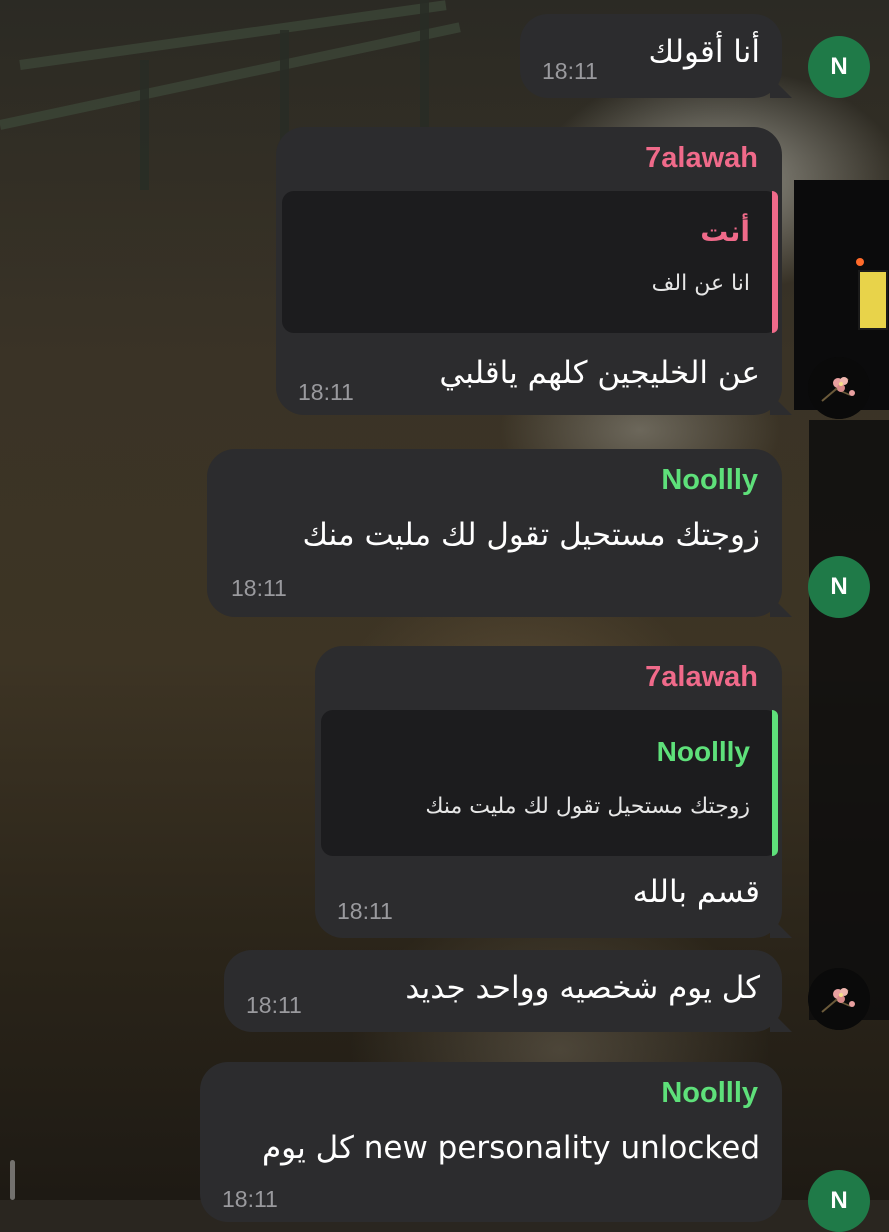 This screenshot has width=889, height=1232. Describe the element at coordinates (530, 262) in the screenshot. I see `reply-preview: أنت انا عن الف` at that location.